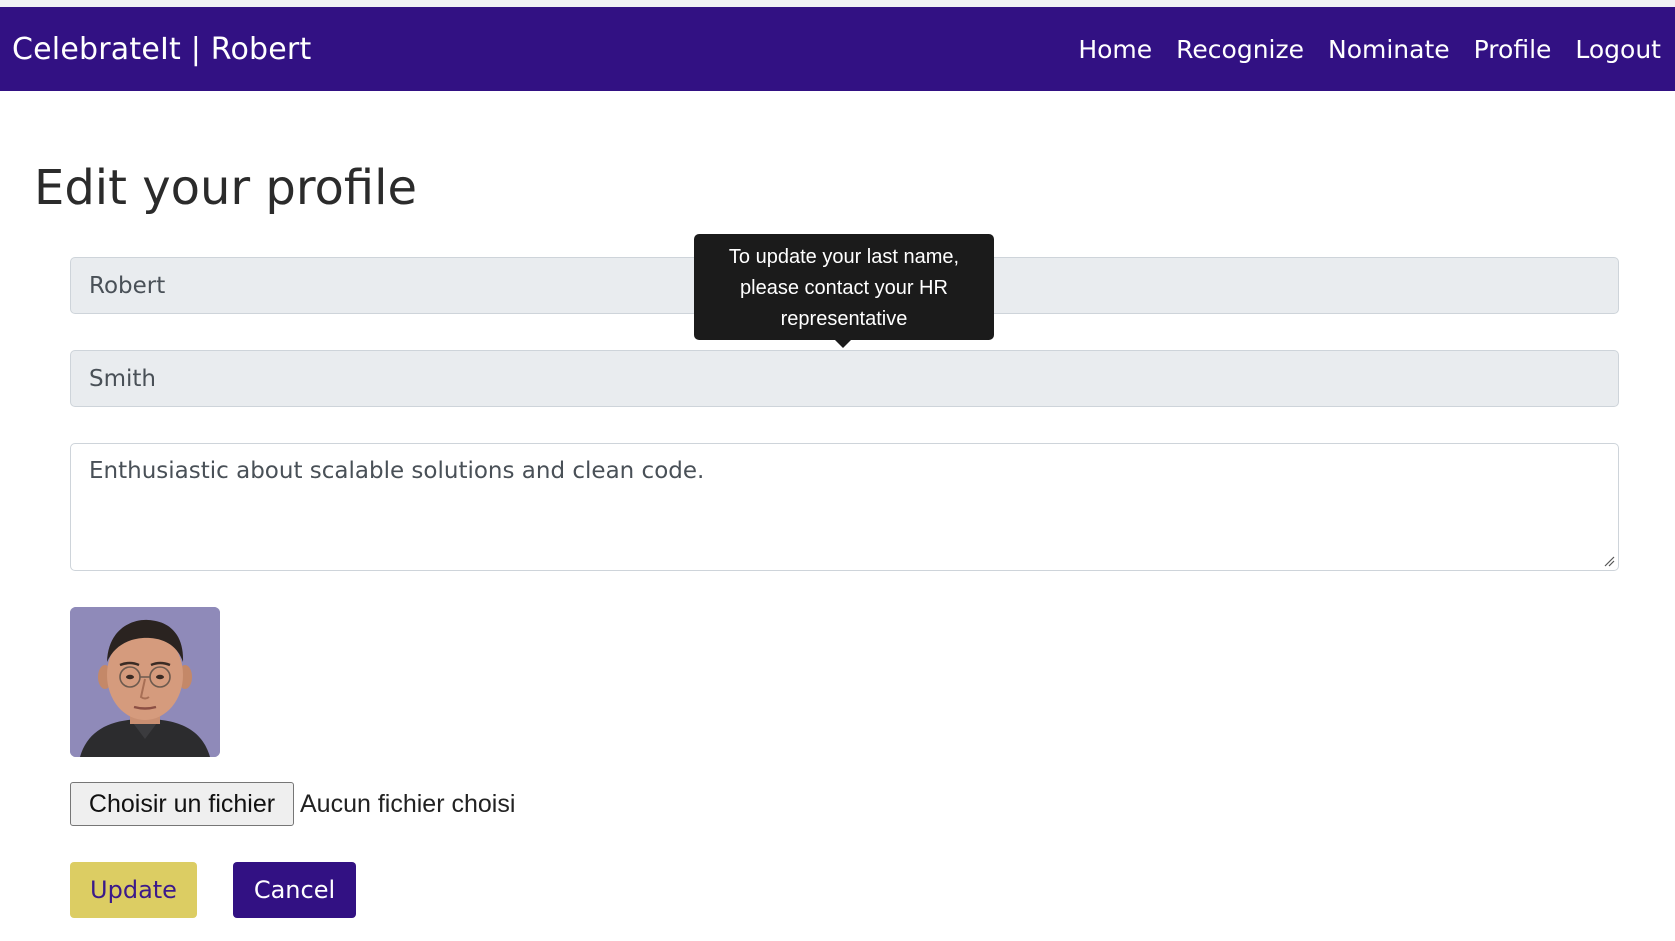 The height and width of the screenshot is (941, 1675). What do you see at coordinates (1618, 49) in the screenshot?
I see `nav-logout-link: Logout` at bounding box center [1618, 49].